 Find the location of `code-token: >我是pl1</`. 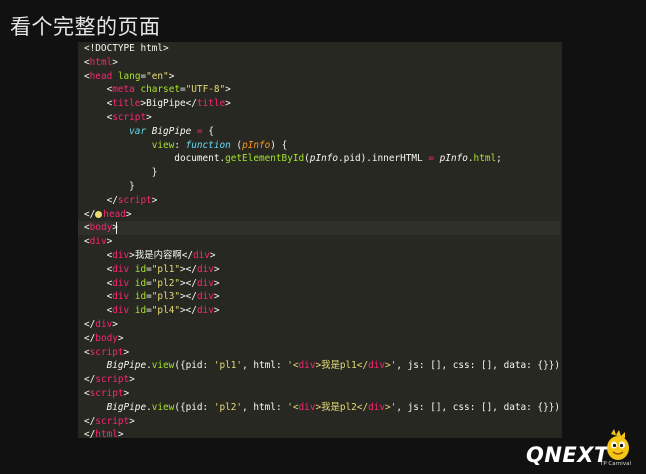

code-token: >我是pl1</ is located at coordinates (342, 366).